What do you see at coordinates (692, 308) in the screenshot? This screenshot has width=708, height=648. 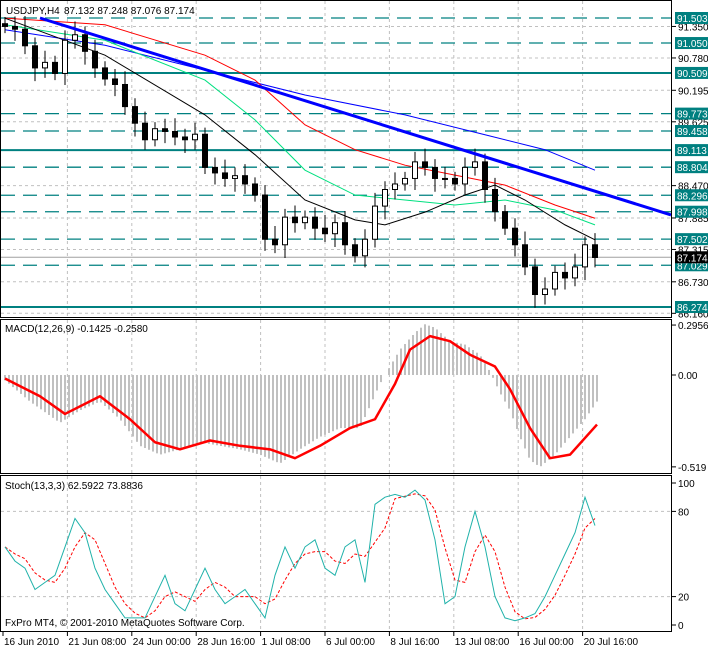 I see `level-label: 86.274` at bounding box center [692, 308].